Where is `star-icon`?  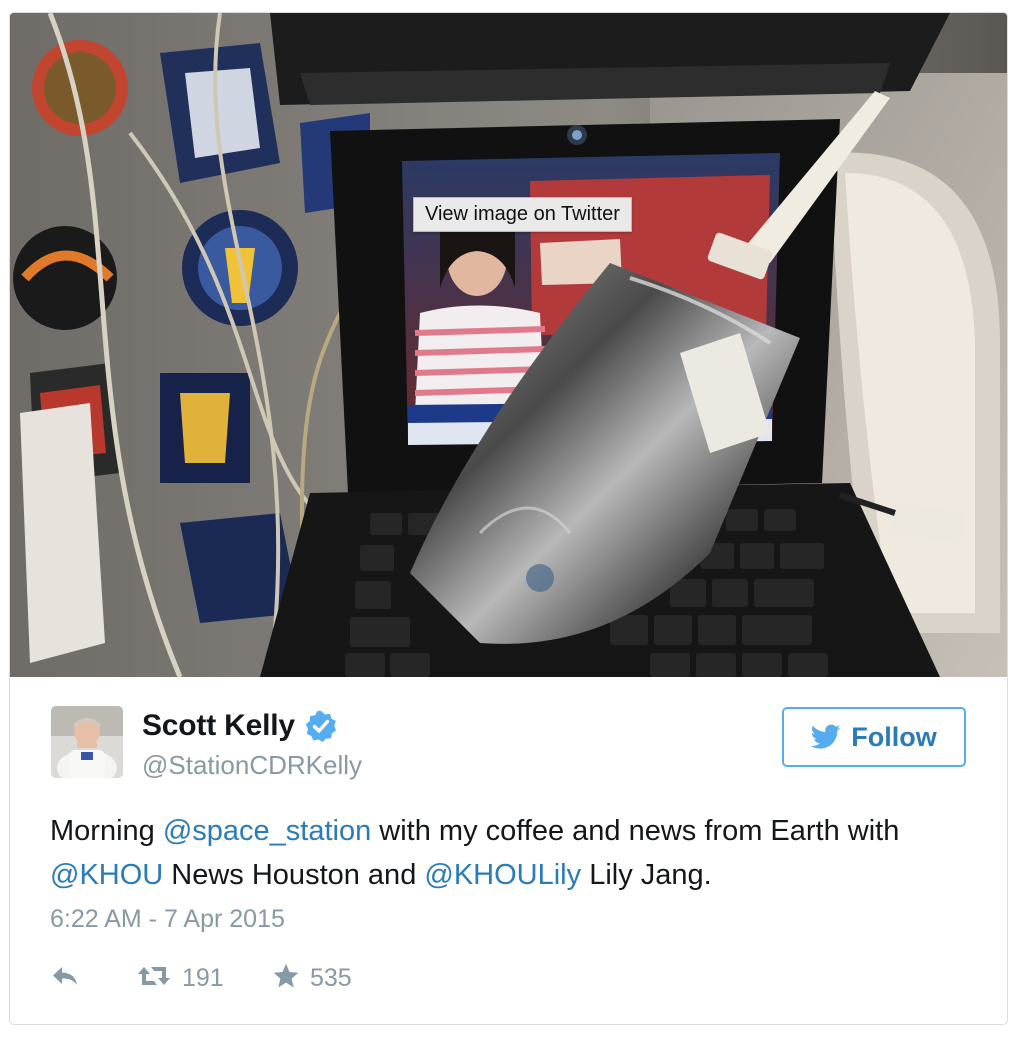 star-icon is located at coordinates (286, 978).